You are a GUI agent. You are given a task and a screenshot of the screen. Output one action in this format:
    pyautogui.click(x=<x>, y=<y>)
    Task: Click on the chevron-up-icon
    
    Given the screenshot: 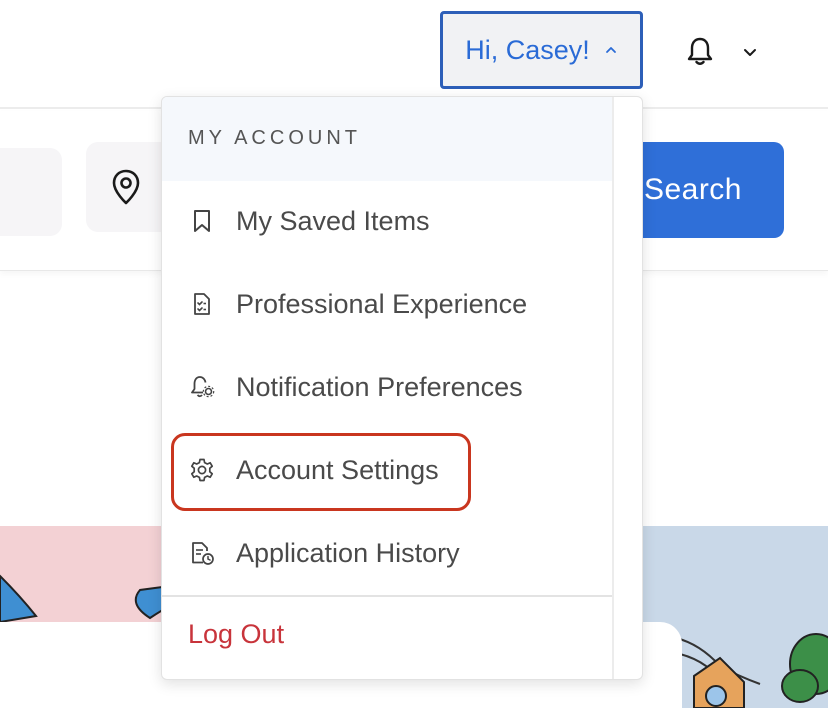 What is the action you would take?
    pyautogui.click(x=610, y=50)
    